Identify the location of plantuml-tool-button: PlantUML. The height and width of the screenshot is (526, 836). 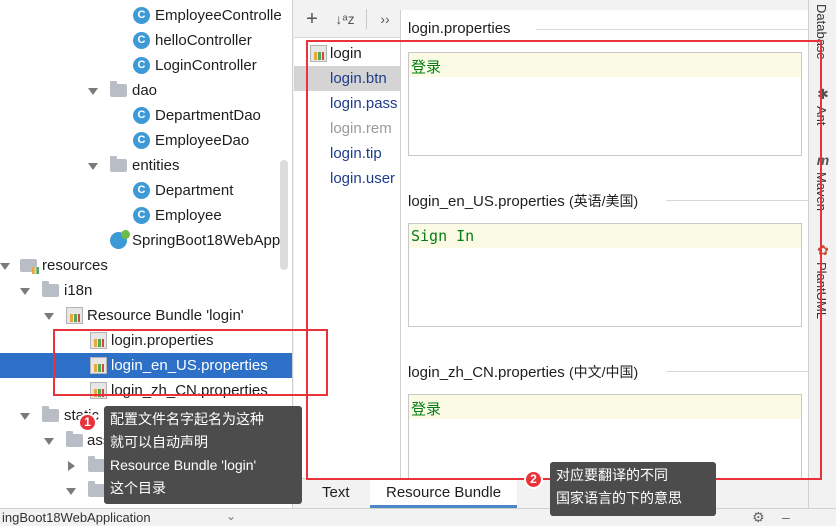
(821, 290).